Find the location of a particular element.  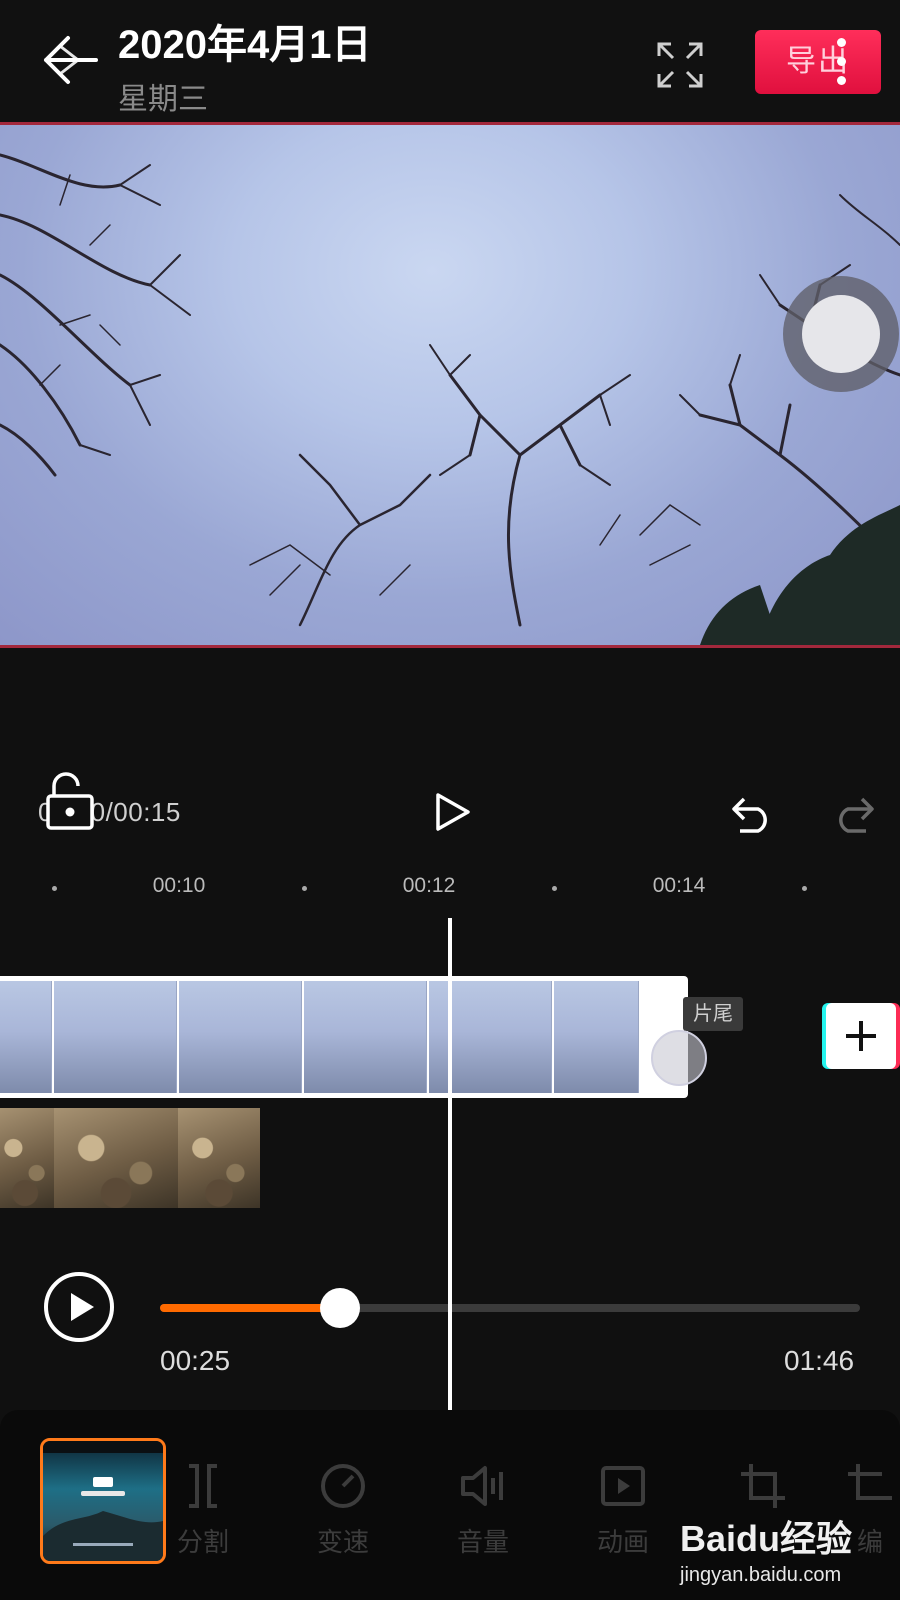

clip-trim-handle is located at coordinates (679, 1058).